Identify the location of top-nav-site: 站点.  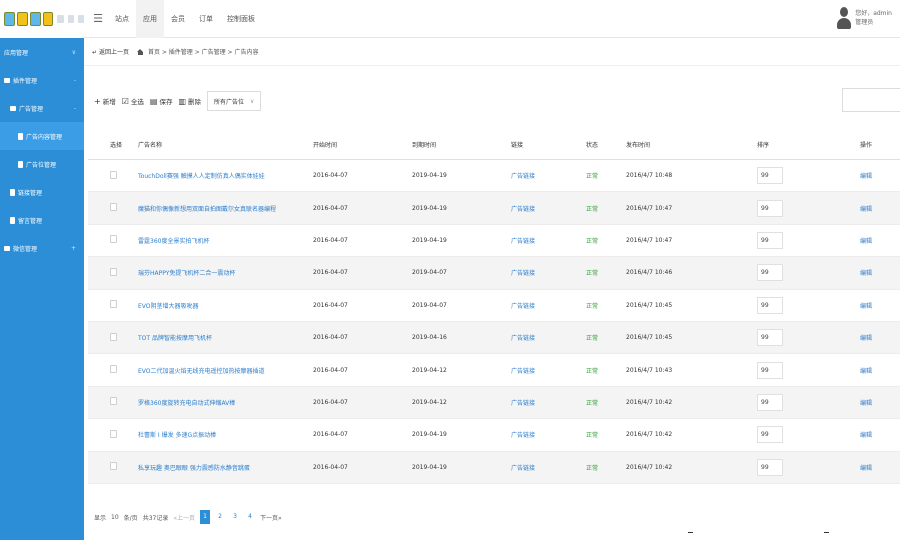
(122, 19).